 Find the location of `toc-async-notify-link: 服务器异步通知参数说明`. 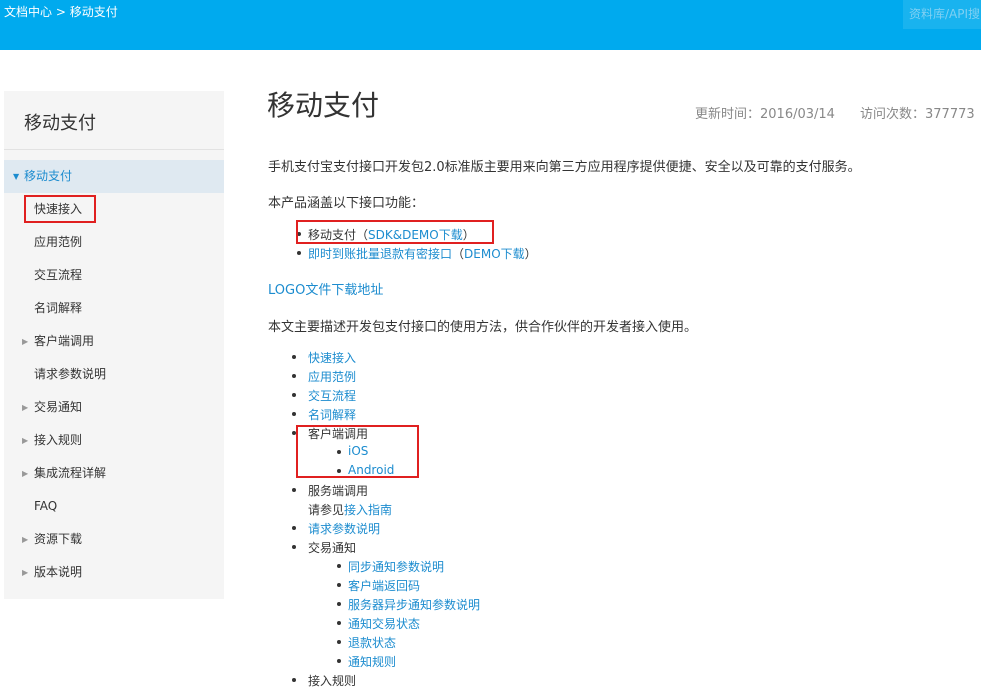

toc-async-notify-link: 服务器异步通知参数说明 is located at coordinates (414, 604).